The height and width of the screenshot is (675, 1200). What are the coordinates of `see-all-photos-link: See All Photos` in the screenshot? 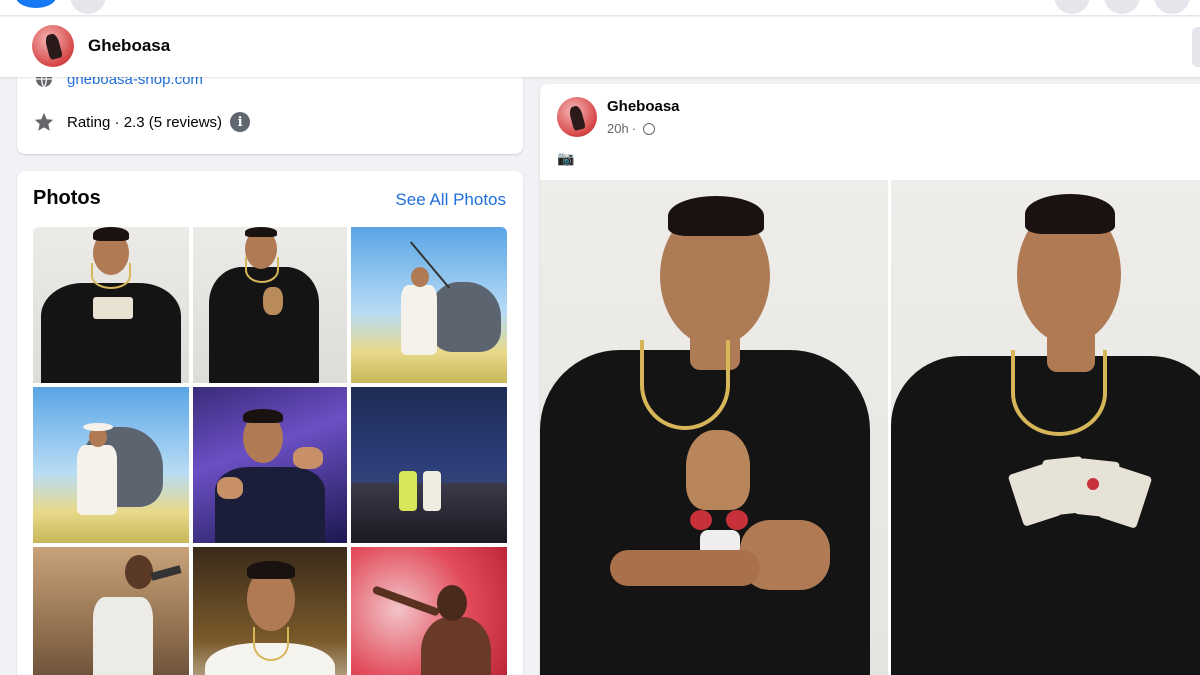 It's located at (450, 200).